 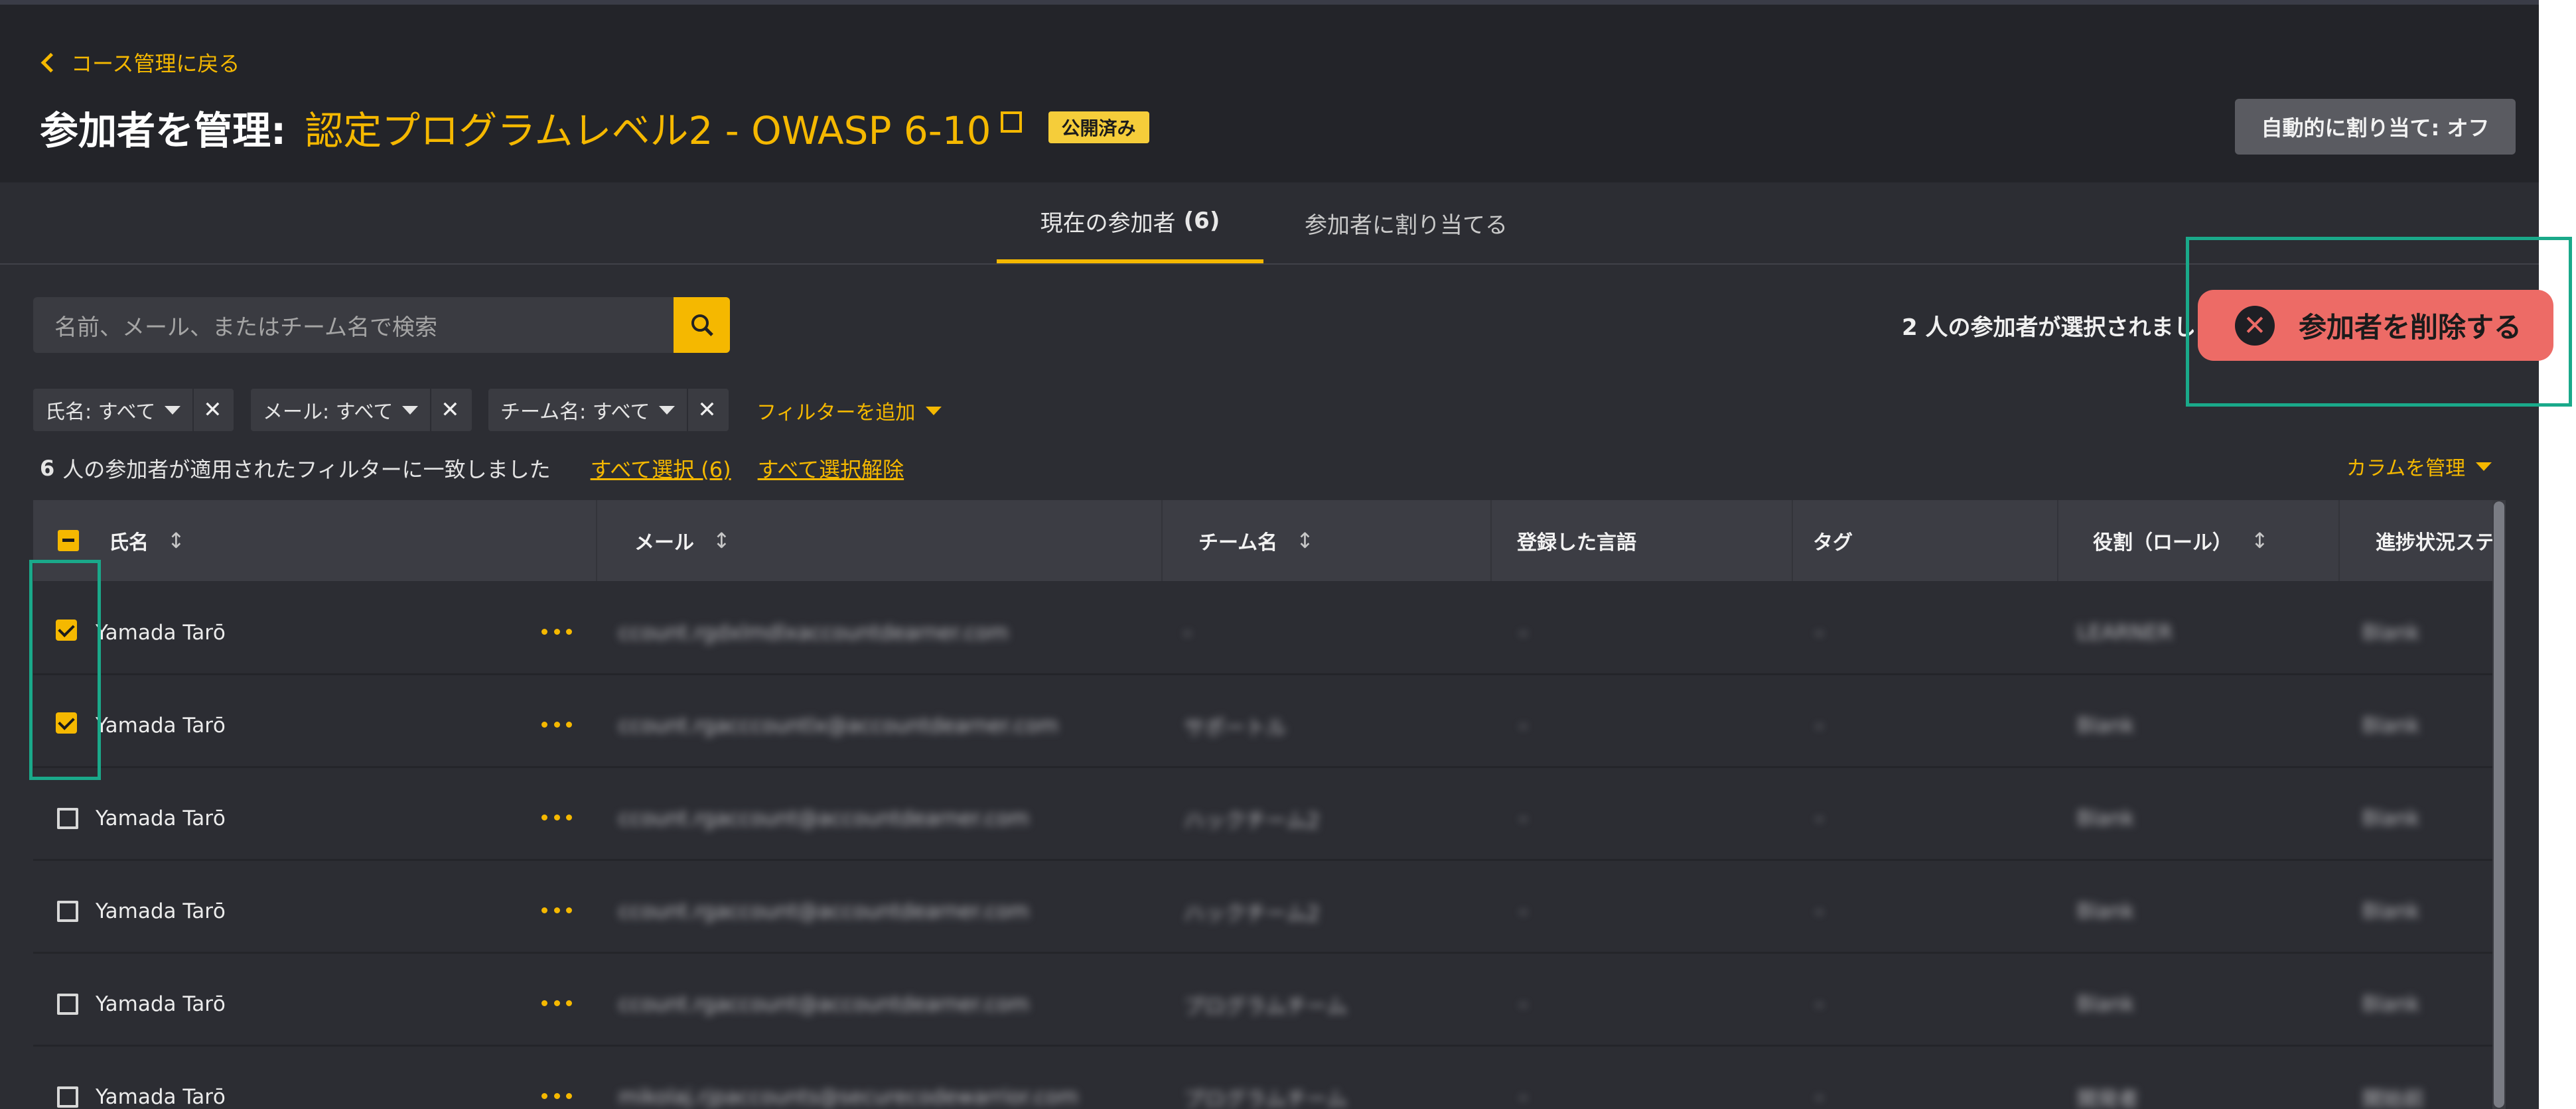 I want to click on participant-team: -, so click(x=1188, y=633).